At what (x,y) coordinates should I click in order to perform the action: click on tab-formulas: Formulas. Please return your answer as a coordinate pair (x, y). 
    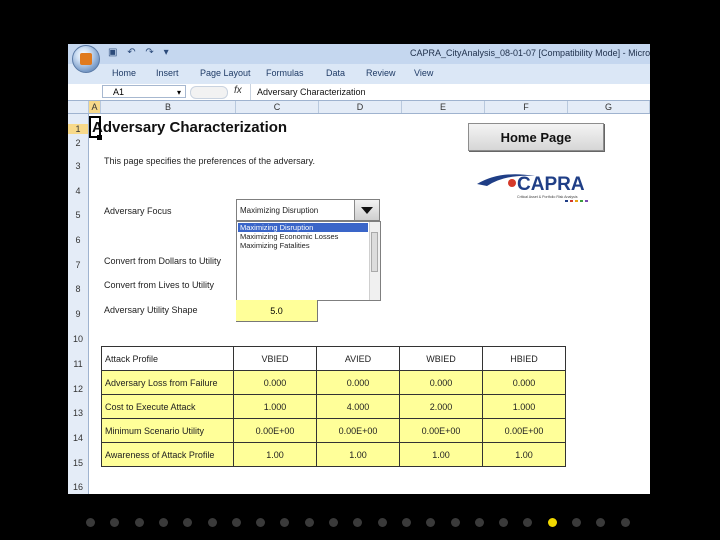
    Looking at the image, I should click on (285, 73).